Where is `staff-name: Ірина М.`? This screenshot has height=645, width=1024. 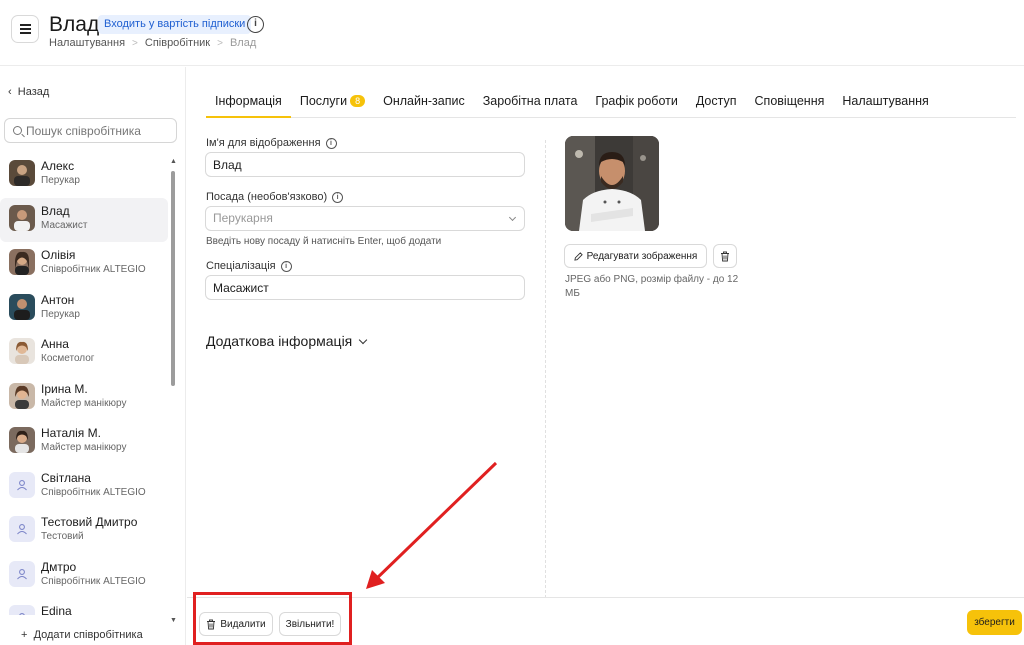
staff-name: Ірина М. is located at coordinates (64, 388).